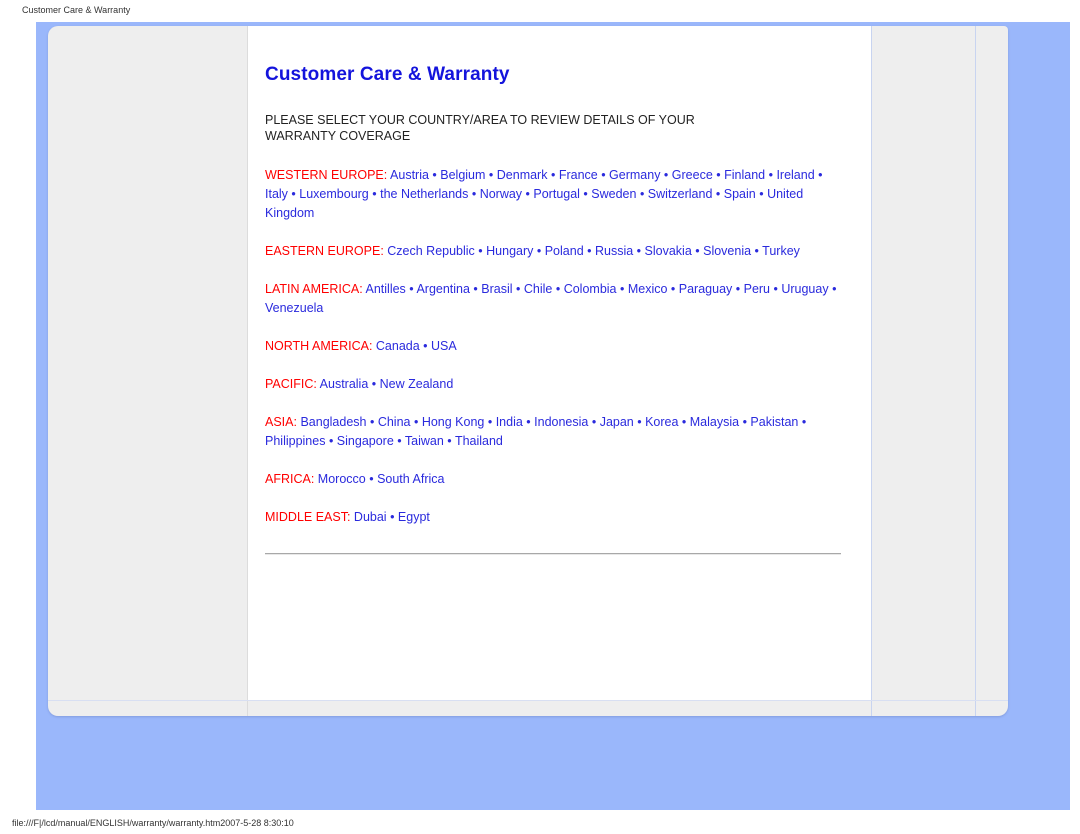  I want to click on country-link-peru: Peru, so click(757, 289).